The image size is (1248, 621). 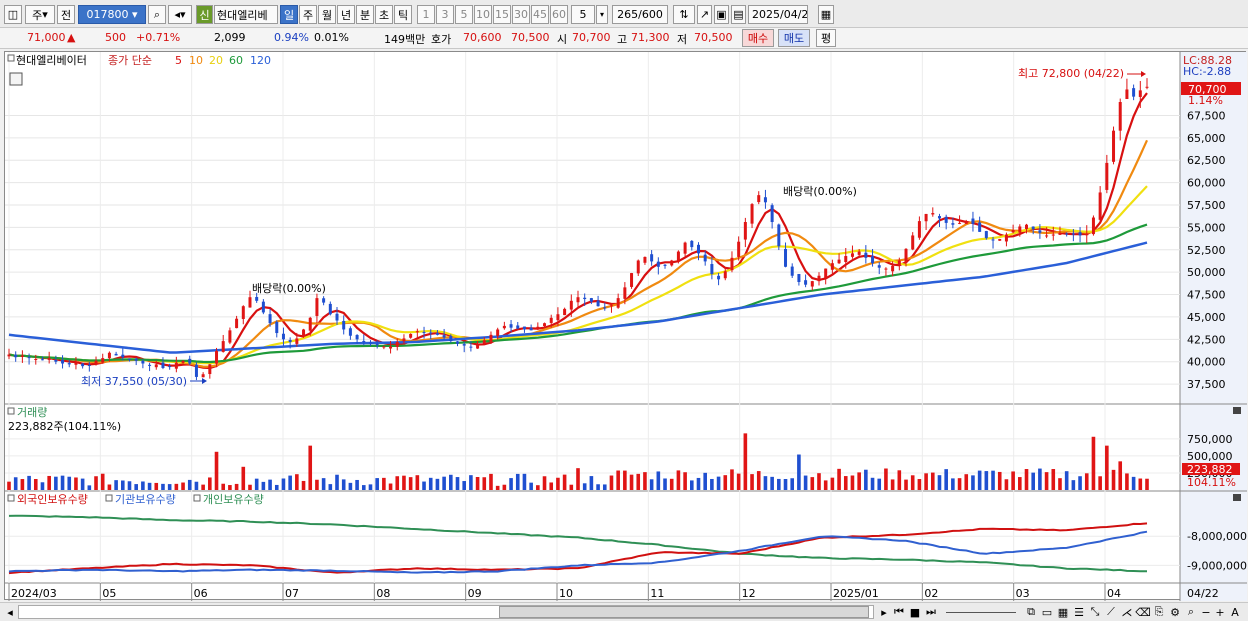 What do you see at coordinates (1143, 612) in the screenshot?
I see `eraser-icon: ⌫` at bounding box center [1143, 612].